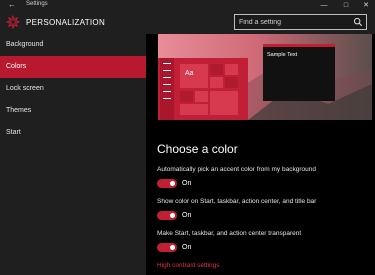 This screenshot has width=375, height=275. What do you see at coordinates (299, 72) in the screenshot?
I see `preview-sample-window: Sample Text` at bounding box center [299, 72].